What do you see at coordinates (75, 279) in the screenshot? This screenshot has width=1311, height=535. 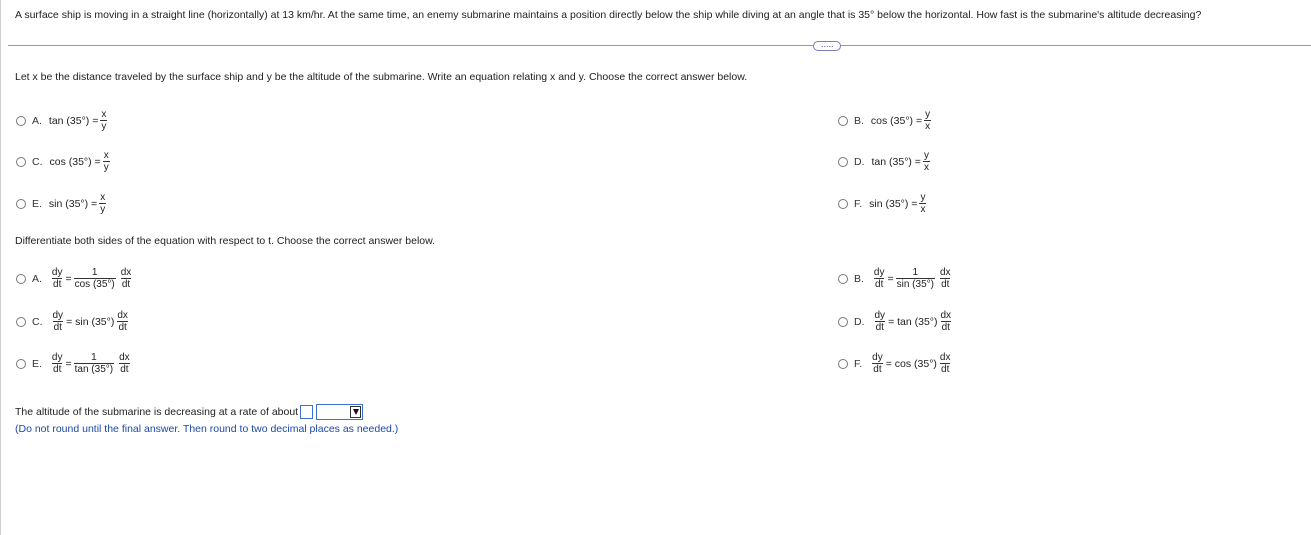 I see `part2-option-a: A. dy dt = 1 cos (35°) dx dt` at bounding box center [75, 279].